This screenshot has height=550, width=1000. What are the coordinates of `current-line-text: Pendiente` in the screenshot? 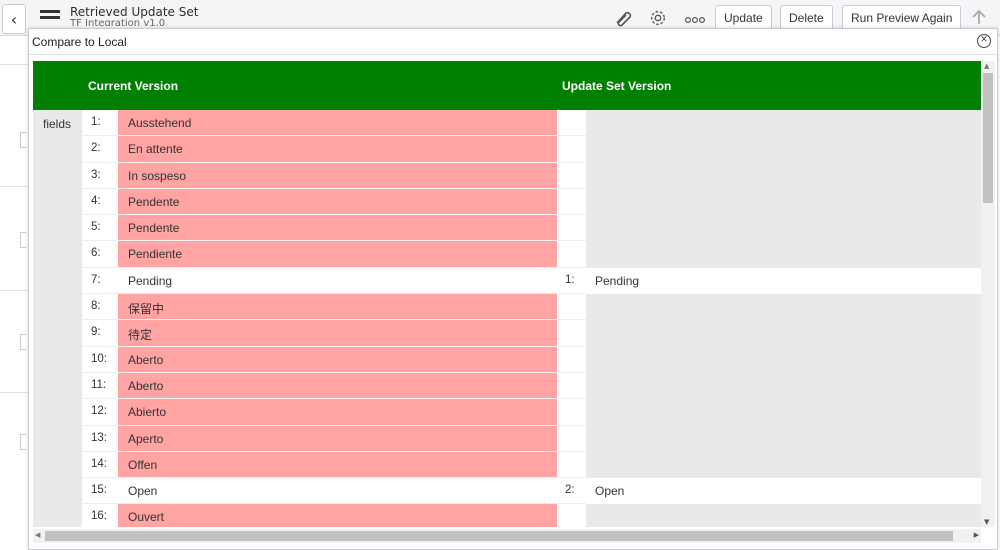 It's located at (337, 254).